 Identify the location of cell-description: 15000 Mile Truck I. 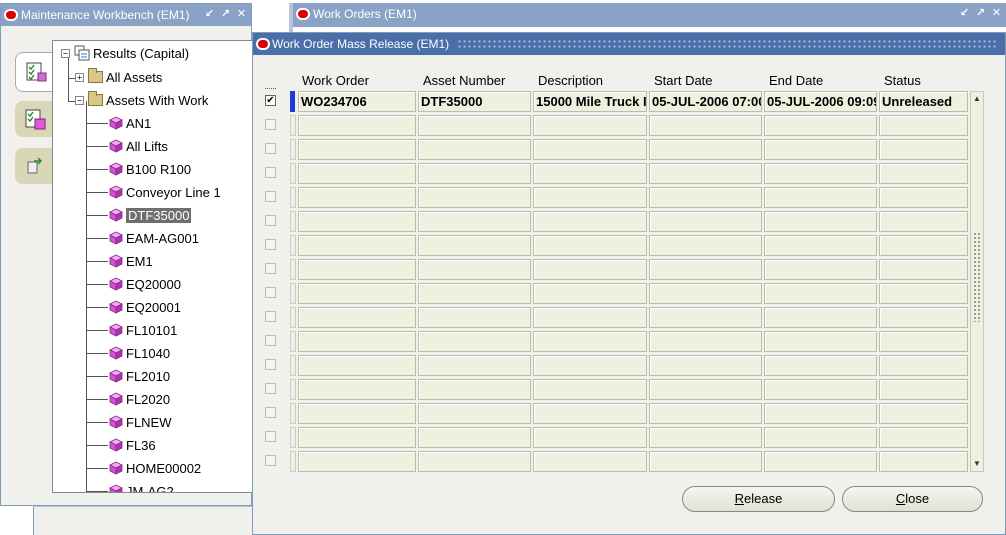
(590, 101).